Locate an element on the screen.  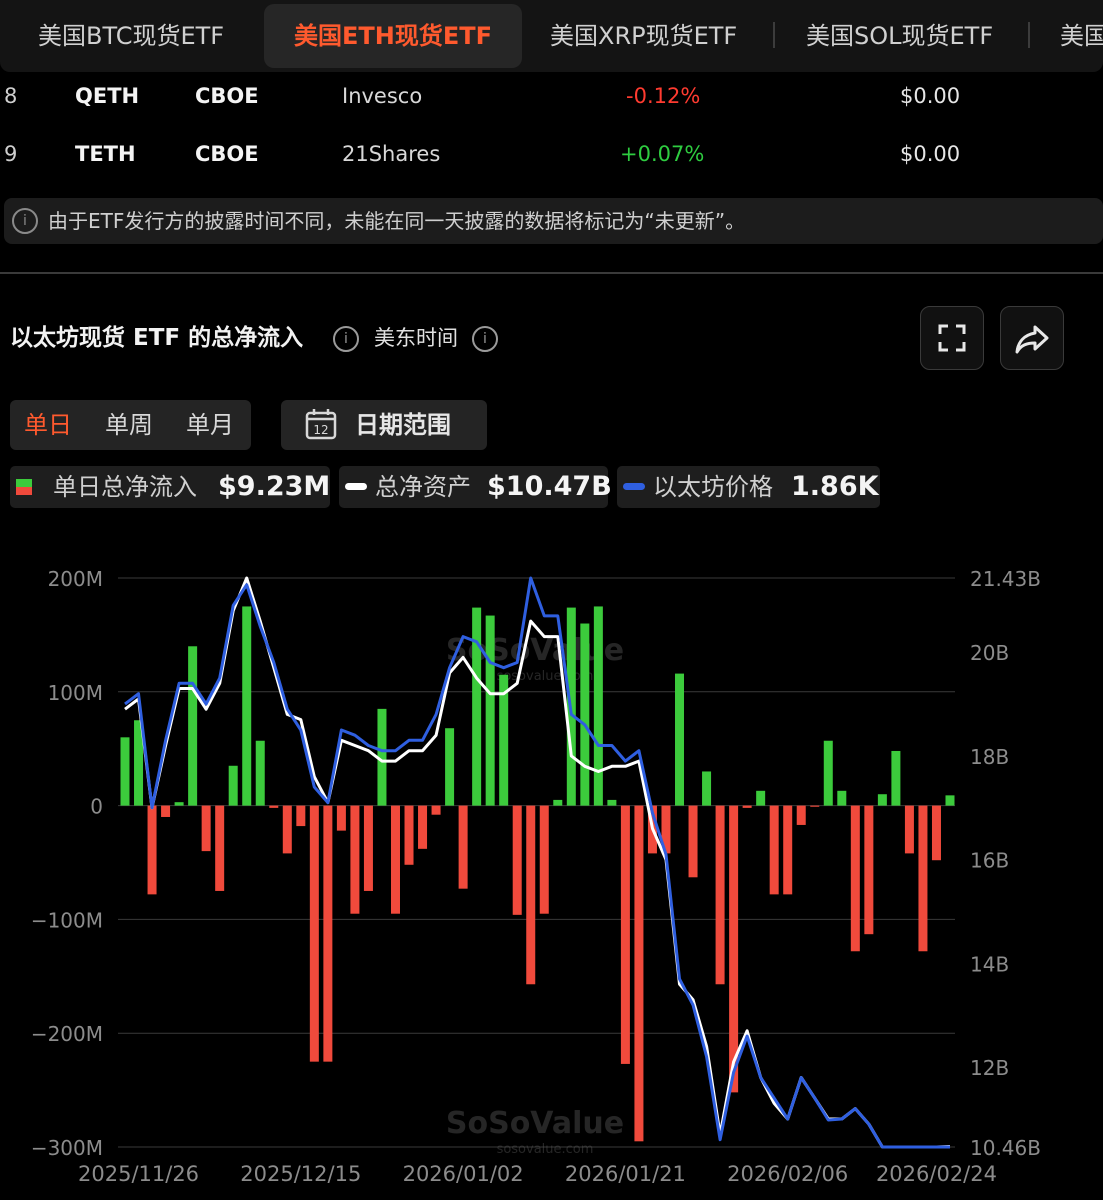
row-rank: 9 is located at coordinates (11, 154).